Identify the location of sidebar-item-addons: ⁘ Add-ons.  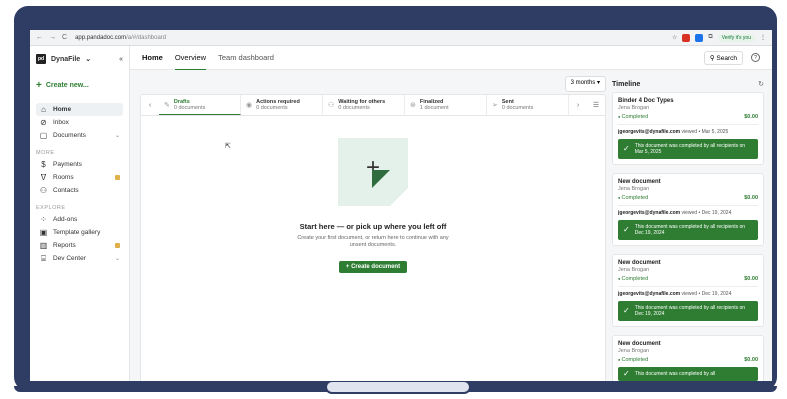
(79, 219).